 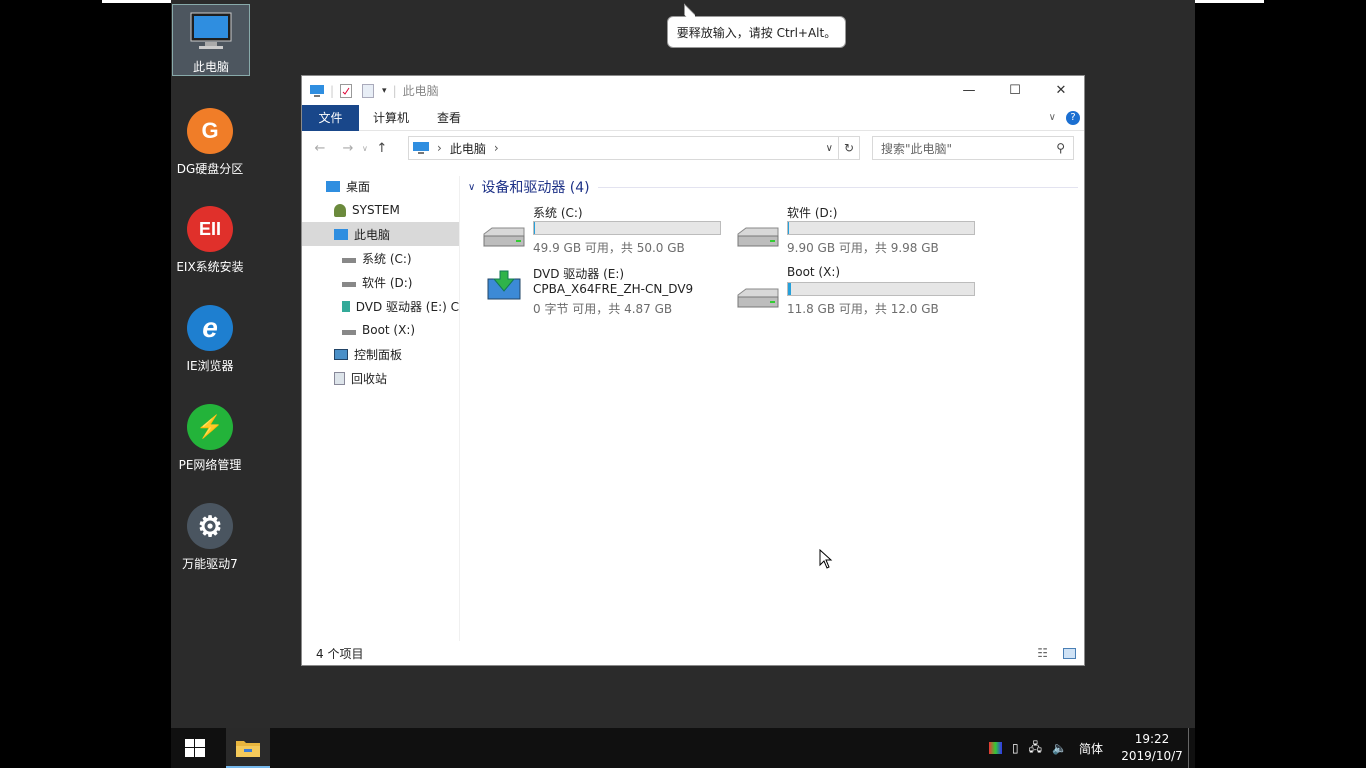 I want to click on nav-label: DVD 驱动器 (E:) C, so click(x=407, y=306).